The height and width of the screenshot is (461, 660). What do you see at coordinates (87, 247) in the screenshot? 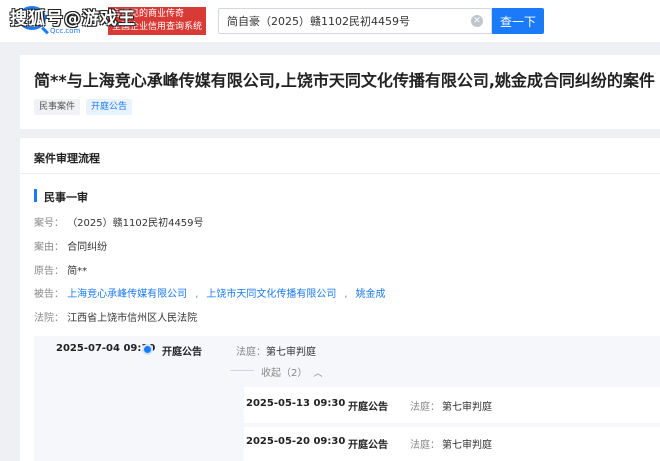
I see `cause-value: 合同纠纷` at bounding box center [87, 247].